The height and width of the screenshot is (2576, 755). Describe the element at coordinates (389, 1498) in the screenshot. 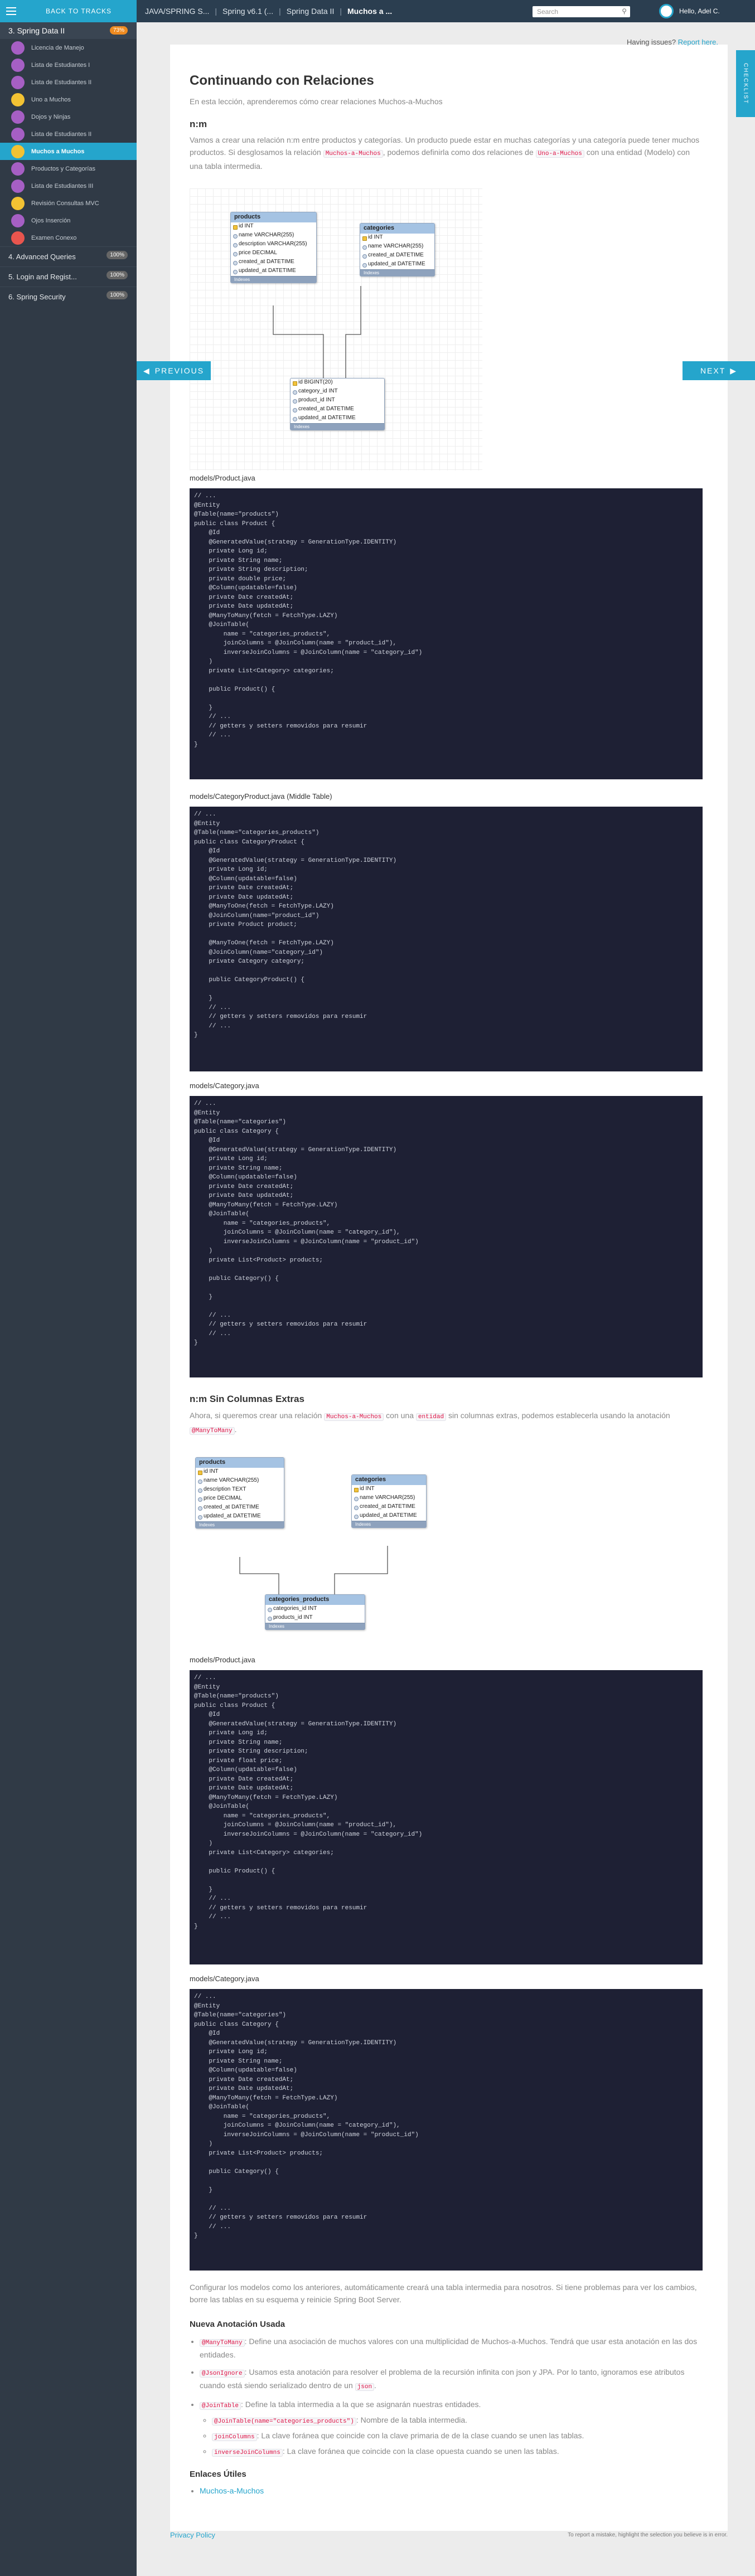

I see `column: name VARCHAR(255)` at that location.